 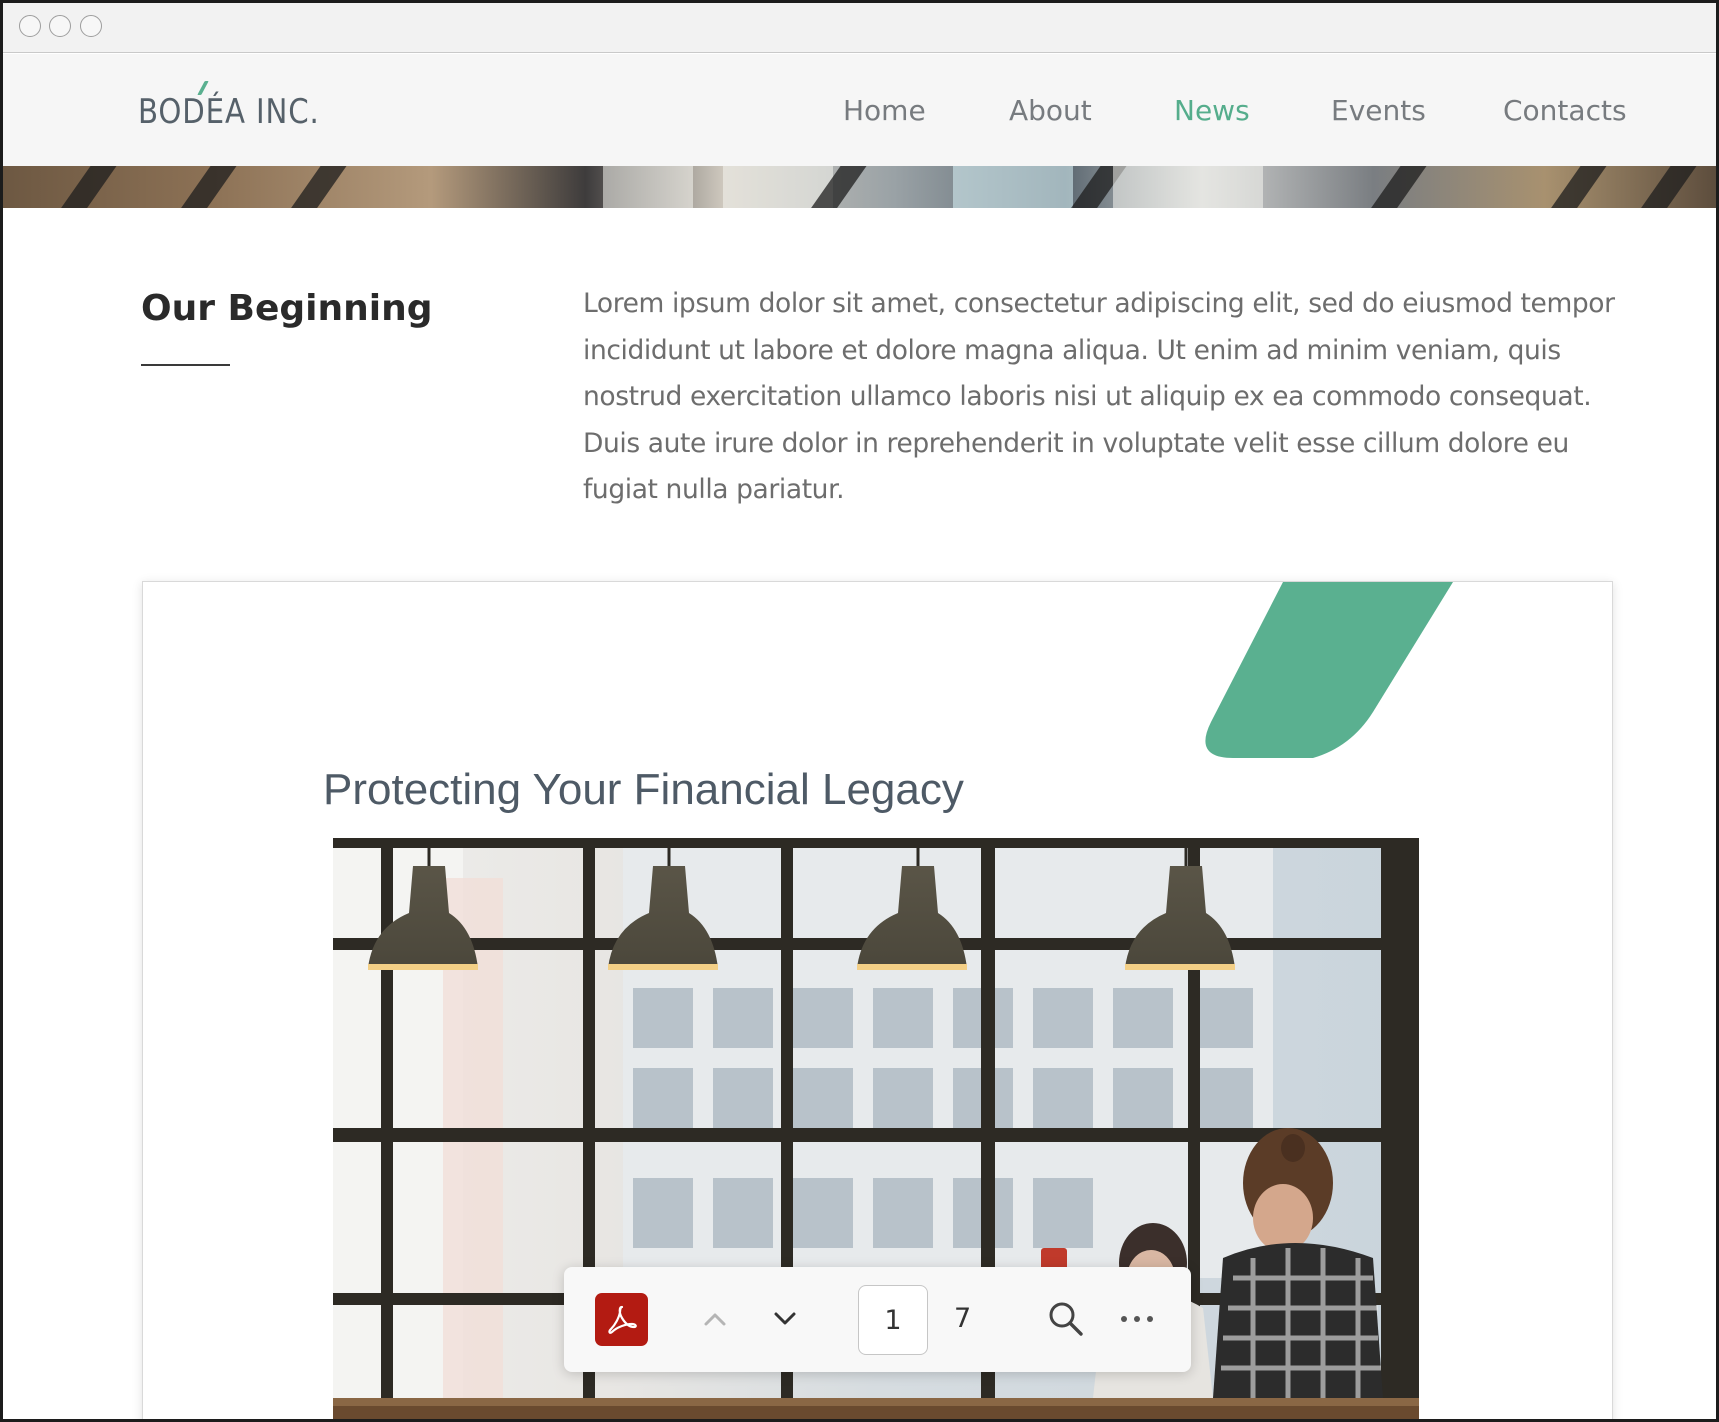 What do you see at coordinates (1378, 110) in the screenshot?
I see `nav-events: Events` at bounding box center [1378, 110].